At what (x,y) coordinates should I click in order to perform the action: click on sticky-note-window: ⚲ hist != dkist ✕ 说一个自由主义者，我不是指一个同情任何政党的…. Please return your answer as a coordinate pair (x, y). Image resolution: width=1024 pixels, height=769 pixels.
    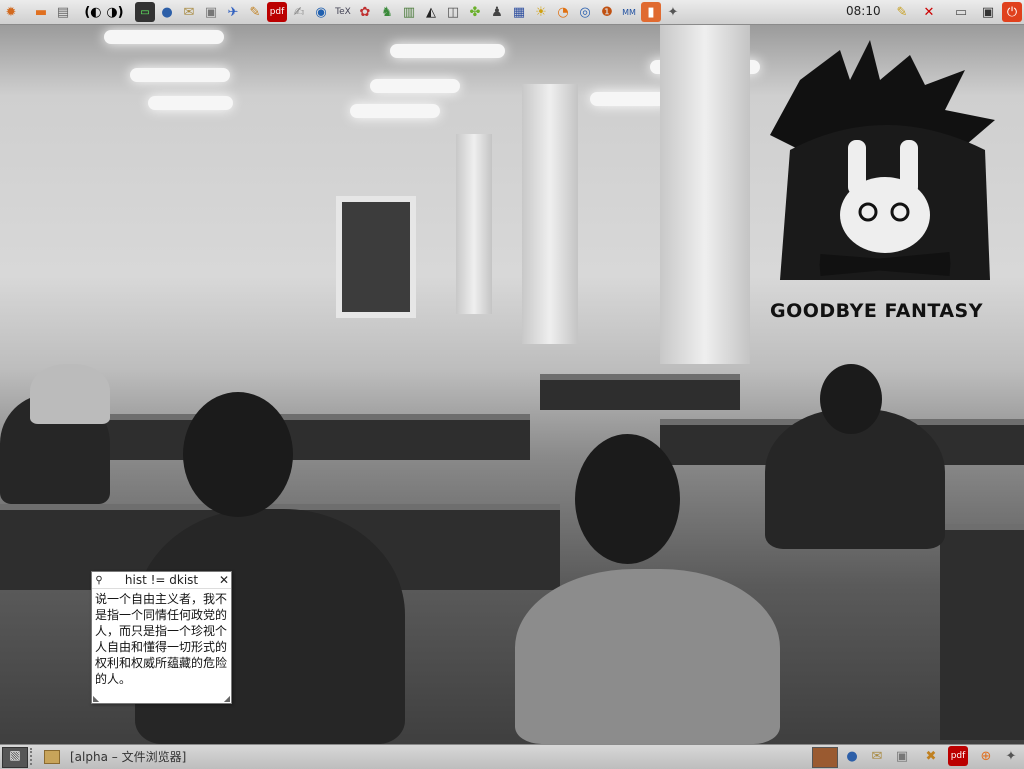
    Looking at the image, I should click on (161, 637).